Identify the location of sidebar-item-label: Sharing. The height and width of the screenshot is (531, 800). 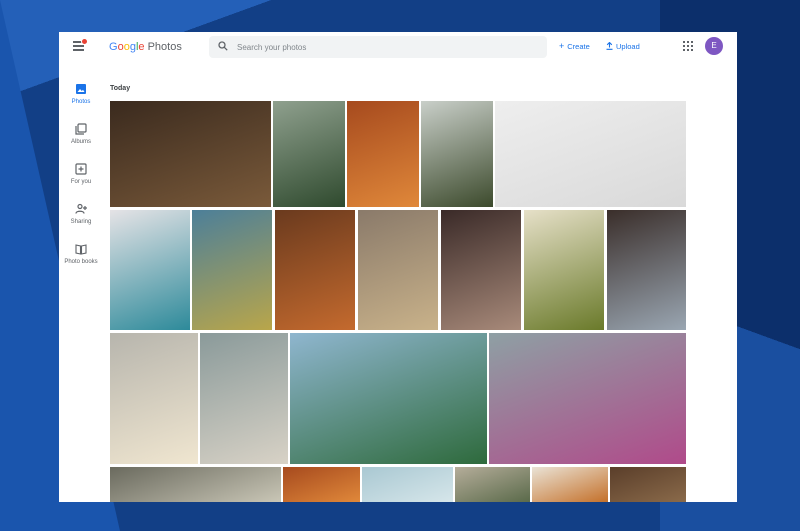
(81, 222).